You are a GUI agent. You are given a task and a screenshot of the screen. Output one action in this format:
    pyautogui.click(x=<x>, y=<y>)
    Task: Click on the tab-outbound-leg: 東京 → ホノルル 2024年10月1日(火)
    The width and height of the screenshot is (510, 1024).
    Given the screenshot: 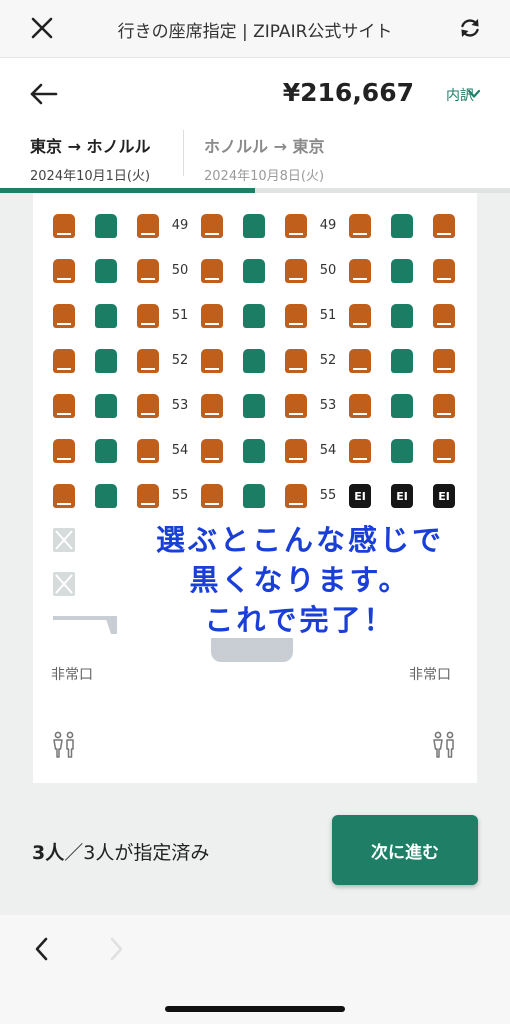 What is the action you would take?
    pyautogui.click(x=90, y=160)
    